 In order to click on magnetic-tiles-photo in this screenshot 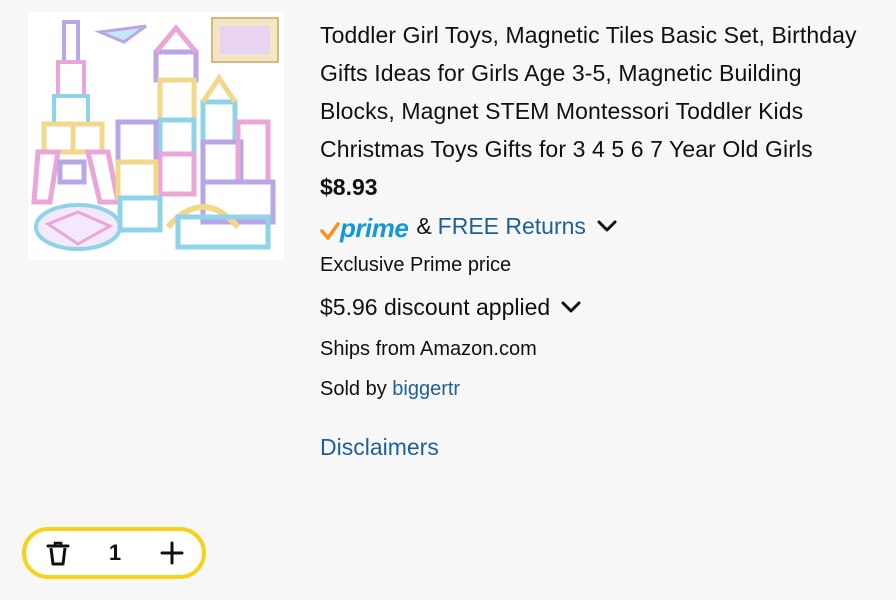, I will do `click(156, 136)`.